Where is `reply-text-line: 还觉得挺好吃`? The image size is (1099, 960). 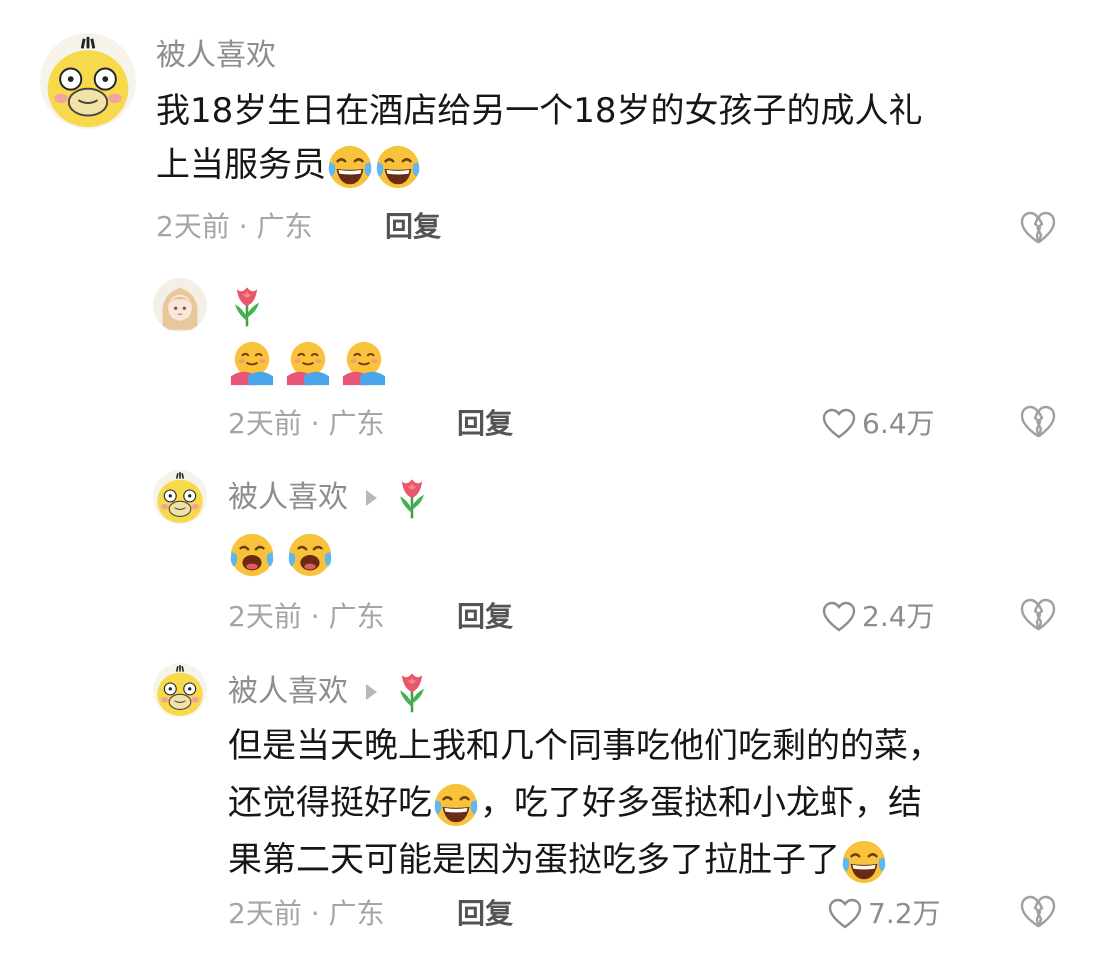
reply-text-line: 还觉得挺好吃 is located at coordinates (330, 803).